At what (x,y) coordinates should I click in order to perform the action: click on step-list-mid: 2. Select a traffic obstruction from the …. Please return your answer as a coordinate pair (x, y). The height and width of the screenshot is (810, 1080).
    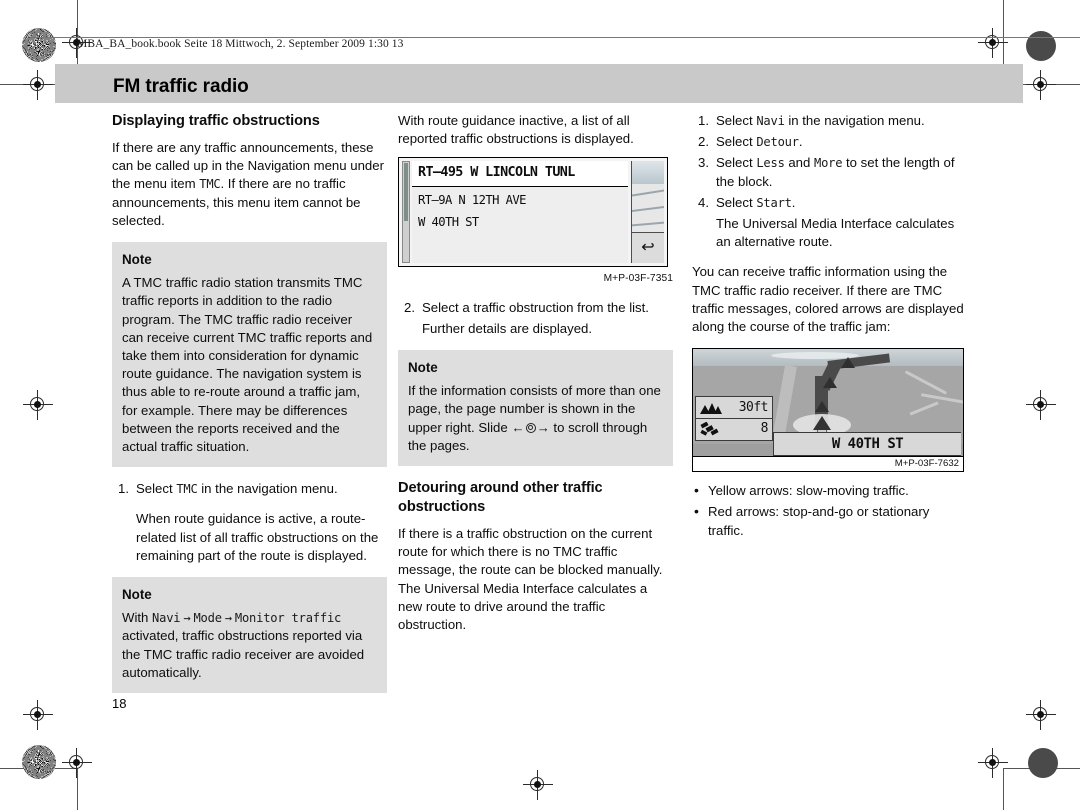
    Looking at the image, I should click on (535, 308).